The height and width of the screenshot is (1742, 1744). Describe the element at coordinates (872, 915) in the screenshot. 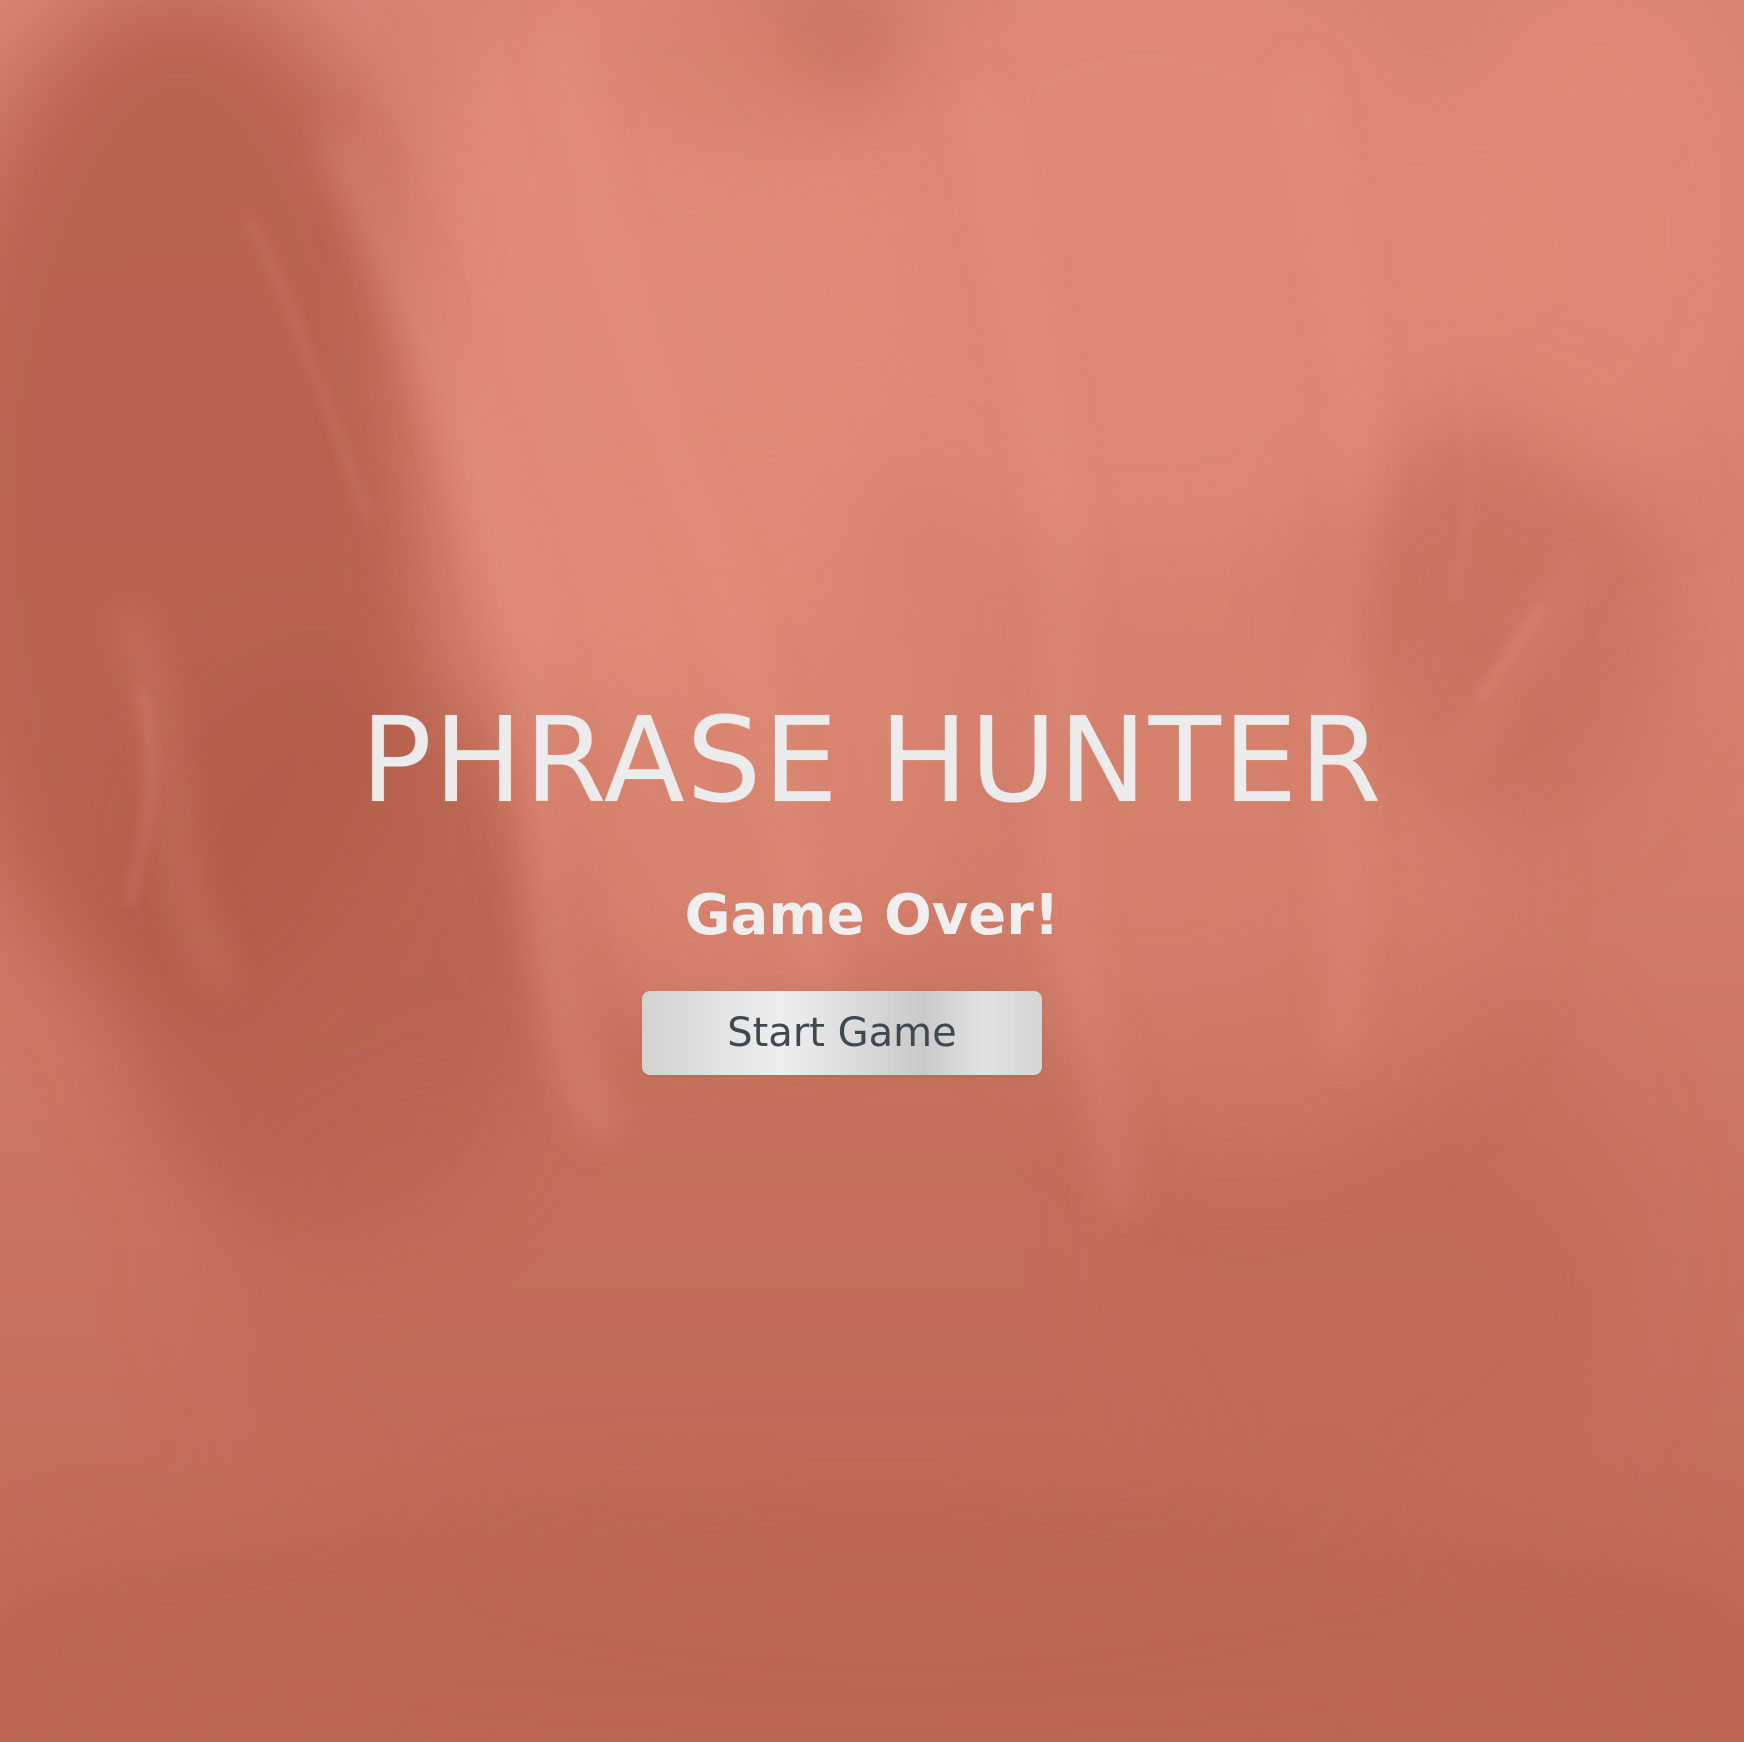

I see `game-over-message: Game Over!` at that location.